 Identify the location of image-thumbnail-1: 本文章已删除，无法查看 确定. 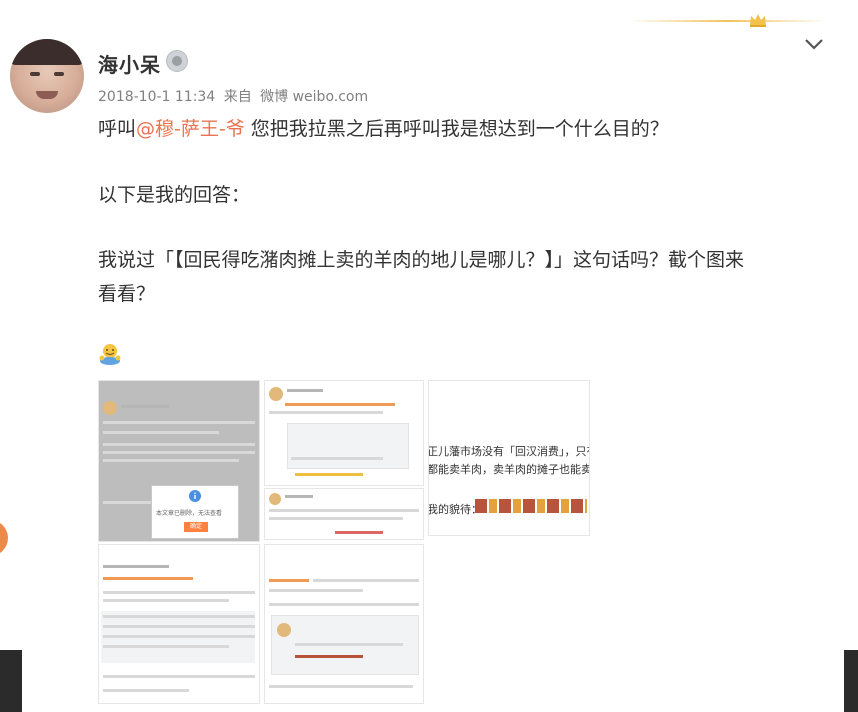
(179, 461).